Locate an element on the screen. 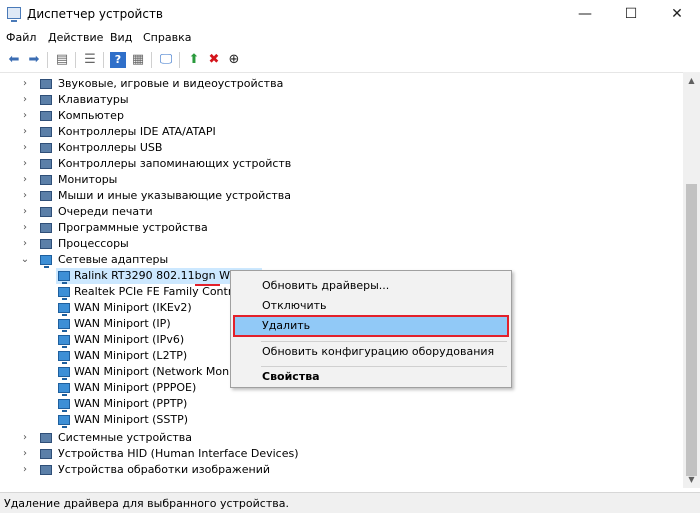 The width and height of the screenshot is (700, 513). close-button: ✕ is located at coordinates (677, 14).